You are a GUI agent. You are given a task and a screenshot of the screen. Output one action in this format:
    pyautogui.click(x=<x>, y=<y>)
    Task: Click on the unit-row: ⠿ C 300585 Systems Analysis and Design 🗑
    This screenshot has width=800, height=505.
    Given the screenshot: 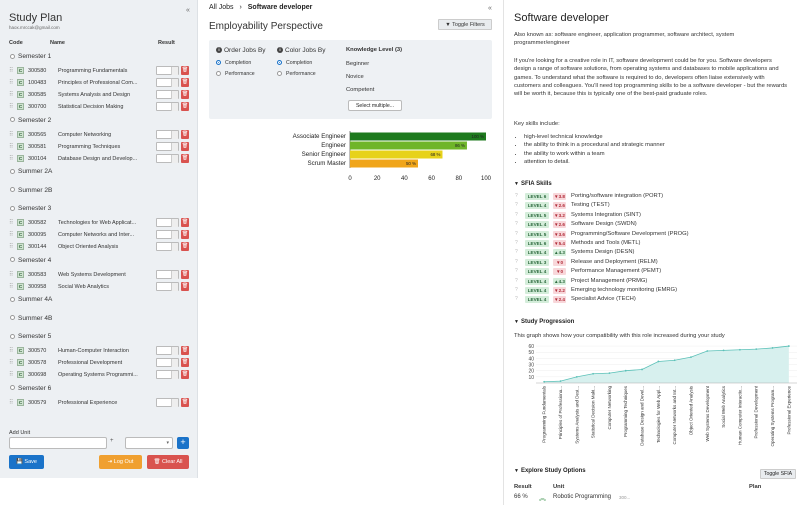 What is the action you would take?
    pyautogui.click(x=100, y=95)
    